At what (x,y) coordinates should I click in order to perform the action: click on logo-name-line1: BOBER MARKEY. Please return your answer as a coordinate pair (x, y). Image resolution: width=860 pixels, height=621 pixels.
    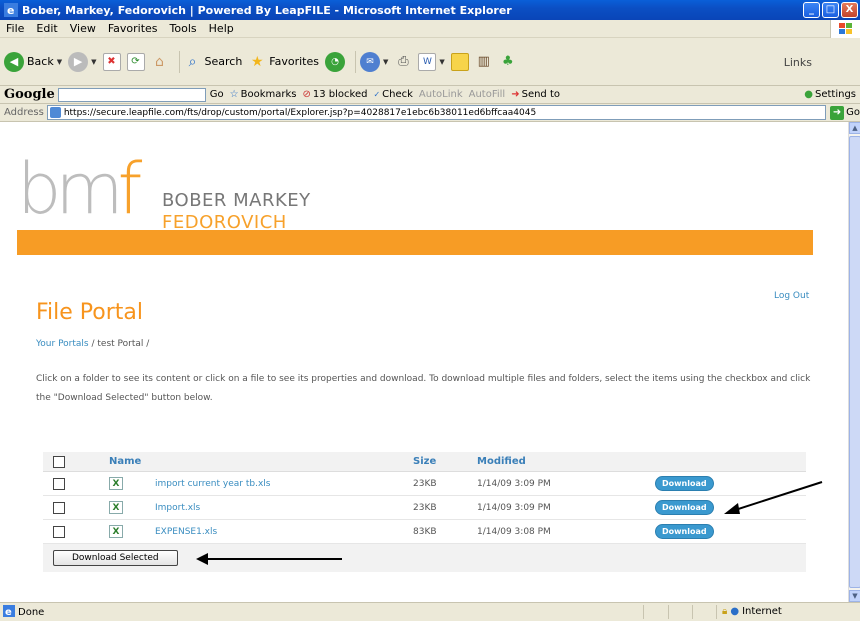
    Looking at the image, I should click on (236, 200).